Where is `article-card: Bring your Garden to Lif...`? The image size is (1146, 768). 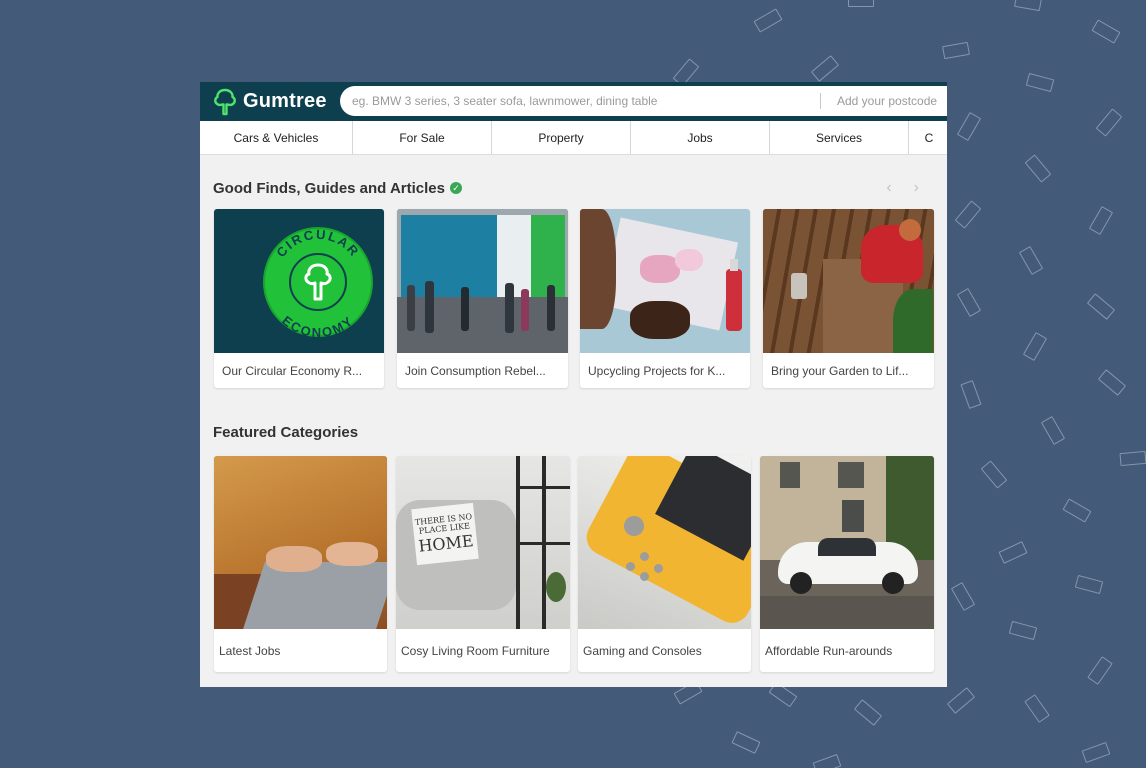
article-card: Bring your Garden to Lif... is located at coordinates (848, 298).